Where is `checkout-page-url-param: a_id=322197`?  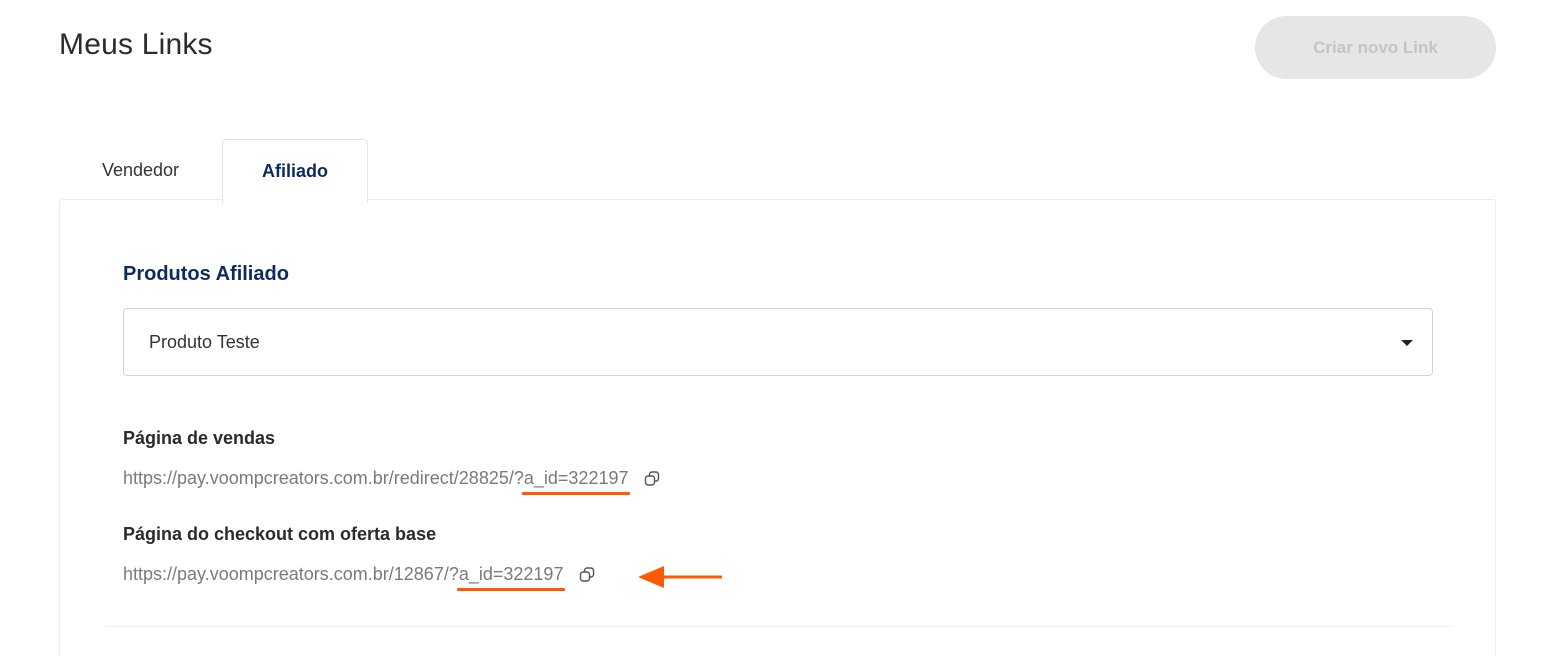
checkout-page-url-param: a_id=322197 is located at coordinates (511, 577).